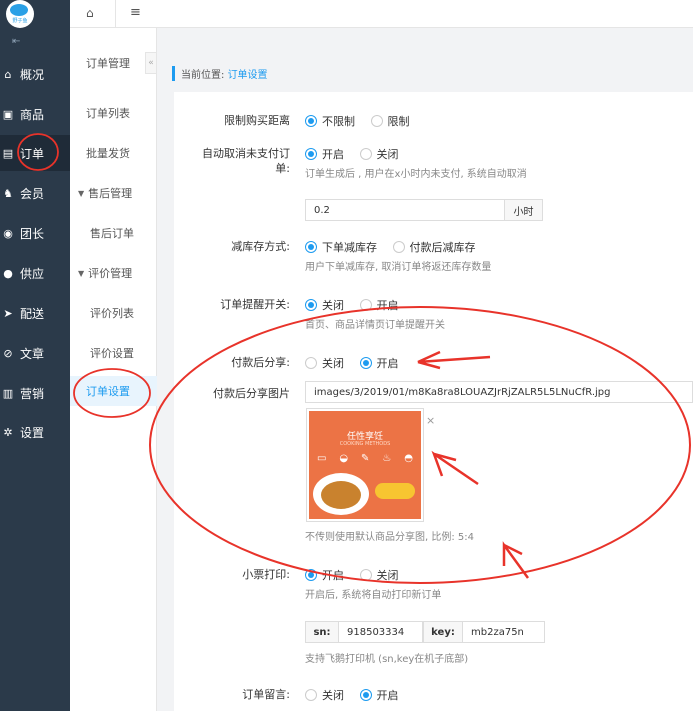 The height and width of the screenshot is (711, 693). I want to click on sidebar-item-overview: ⌂ 概况, so click(35, 74).